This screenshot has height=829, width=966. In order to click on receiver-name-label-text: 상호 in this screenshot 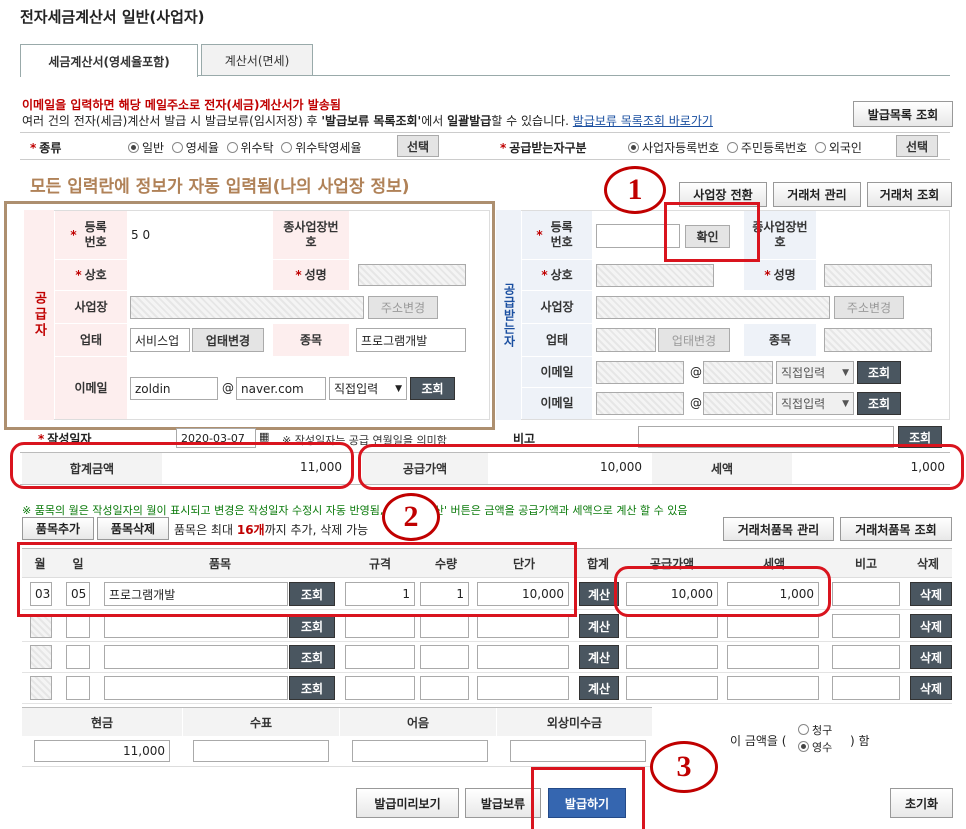, I will do `click(561, 274)`.